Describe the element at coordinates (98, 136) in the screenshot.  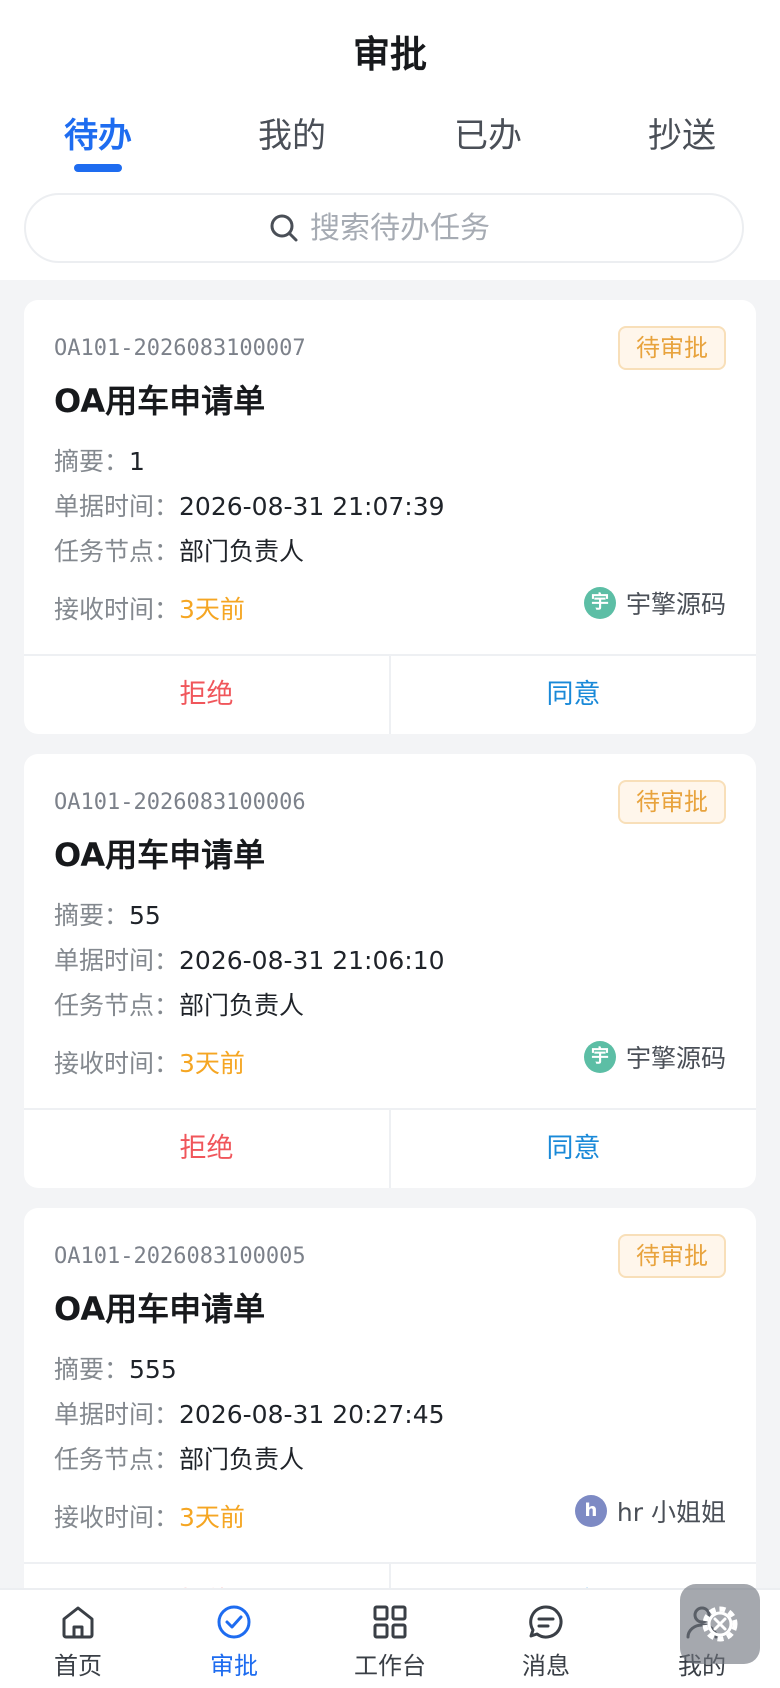
I see `tab-label: 待办` at that location.